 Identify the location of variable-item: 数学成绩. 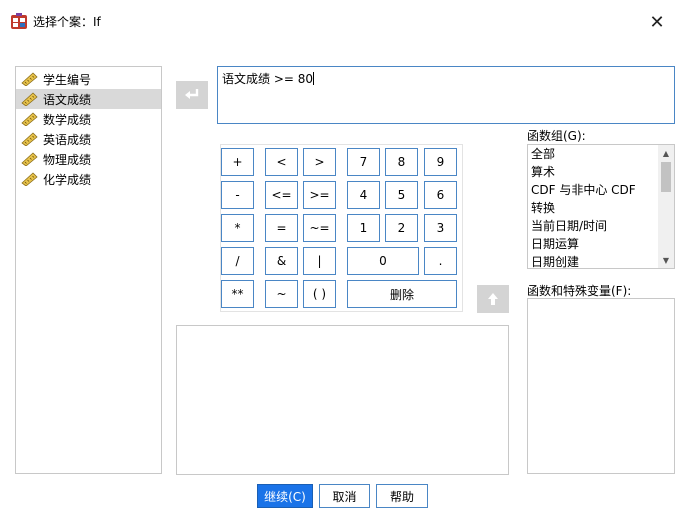
(88, 119).